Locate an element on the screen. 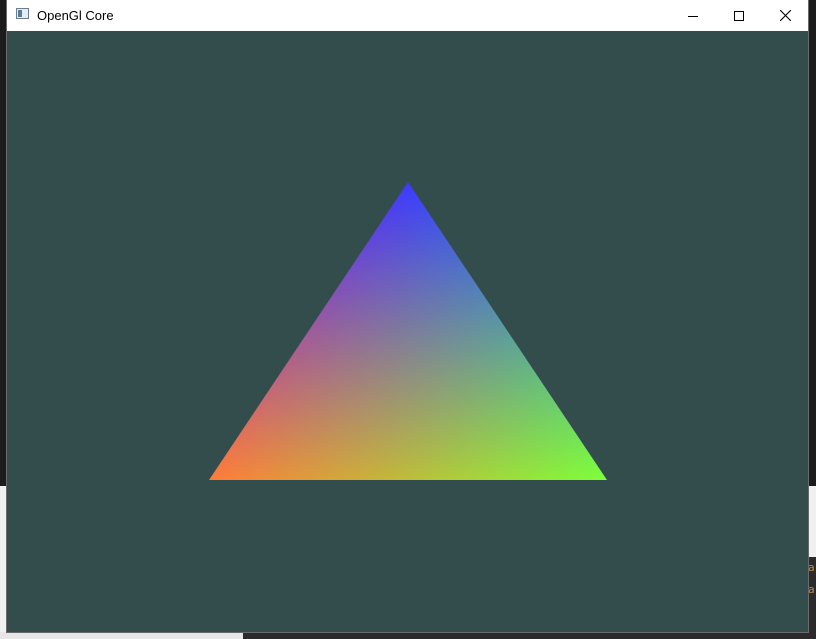 This screenshot has height=639, width=816. maximize-button is located at coordinates (739, 15).